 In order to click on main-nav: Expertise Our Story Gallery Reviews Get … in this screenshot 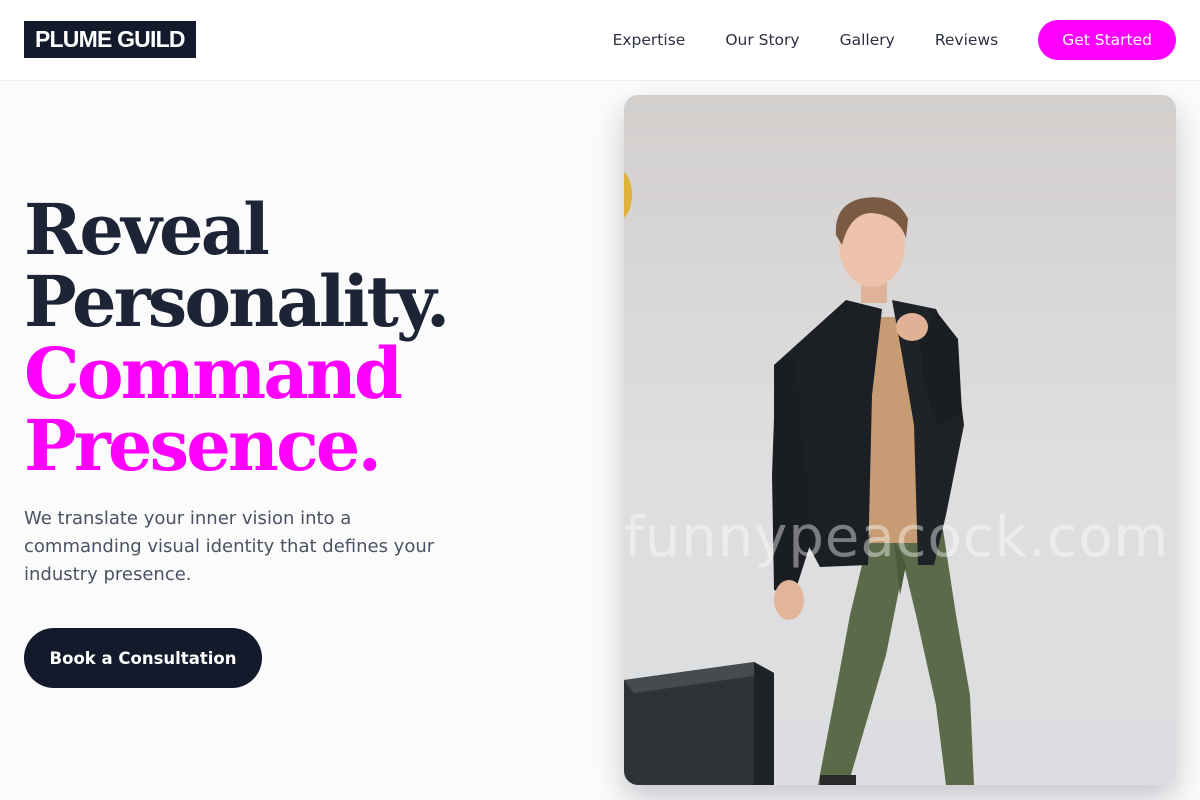, I will do `click(894, 40)`.